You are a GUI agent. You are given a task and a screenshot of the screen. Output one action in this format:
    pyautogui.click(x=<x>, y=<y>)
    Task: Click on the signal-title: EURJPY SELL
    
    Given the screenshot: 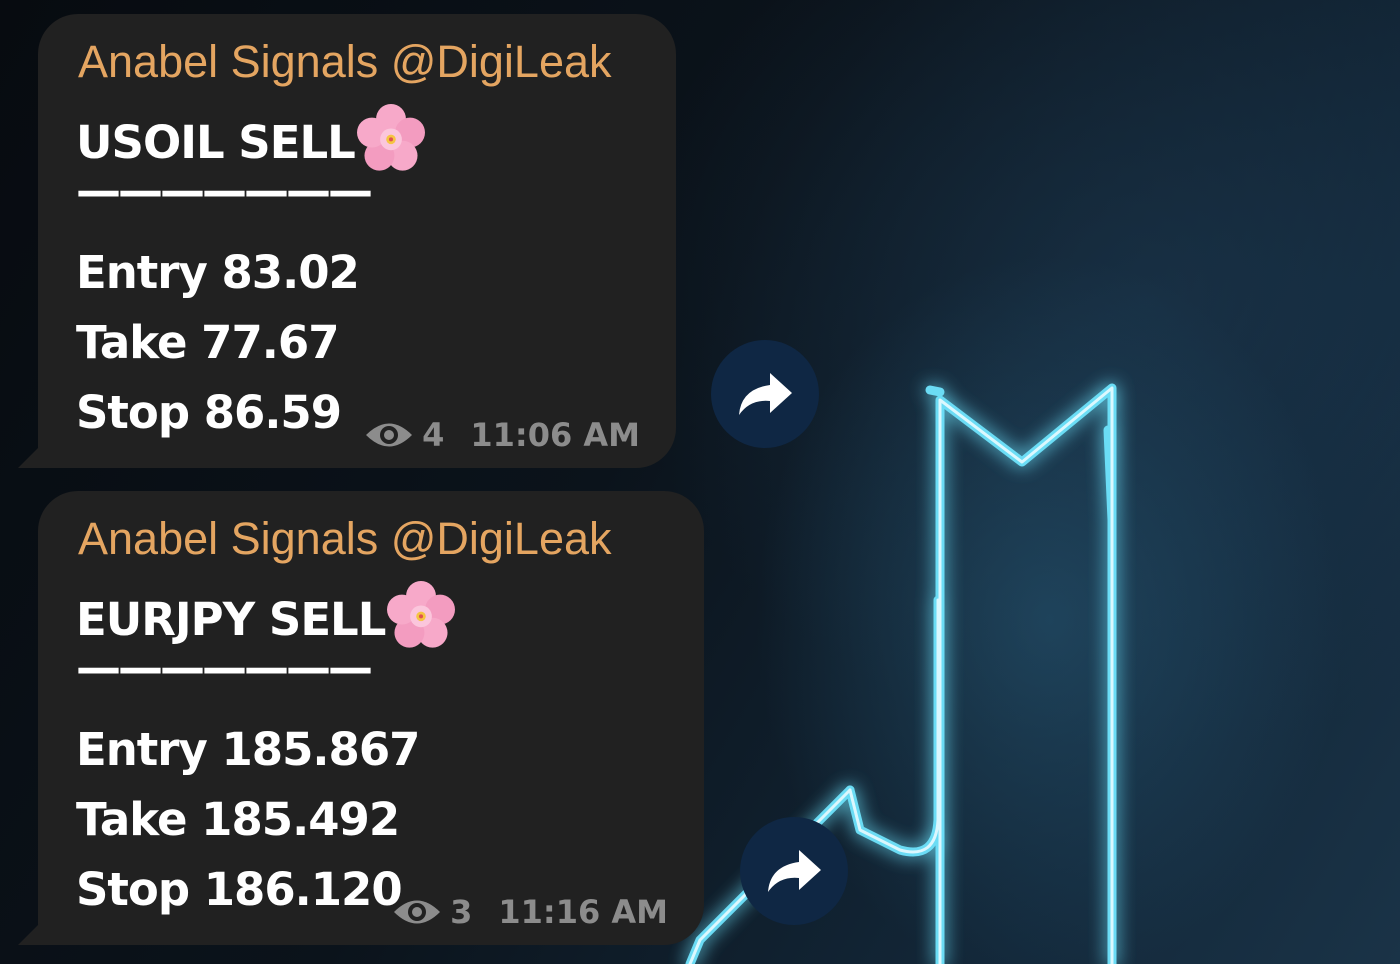 What is the action you would take?
    pyautogui.click(x=266, y=615)
    